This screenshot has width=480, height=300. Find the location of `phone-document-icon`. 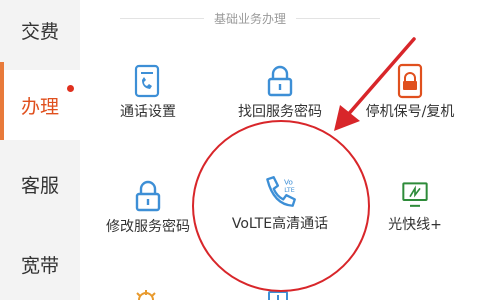

phone-document-icon is located at coordinates (147, 81).